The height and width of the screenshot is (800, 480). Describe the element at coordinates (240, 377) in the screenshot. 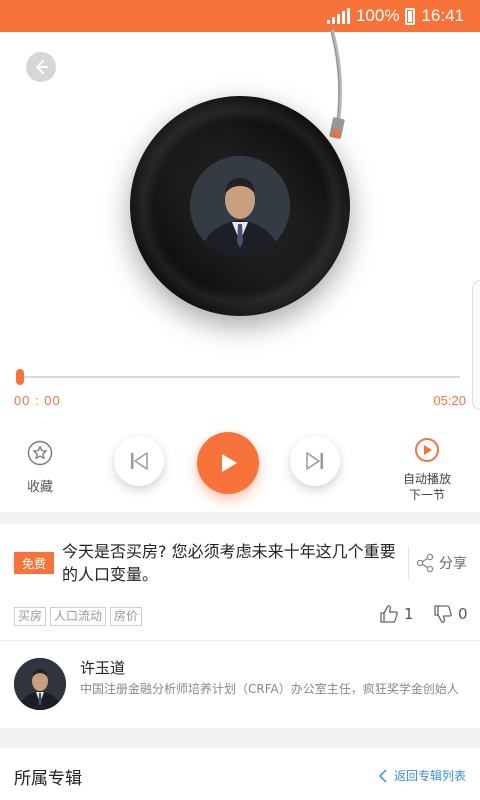

I see `progress-track` at that location.